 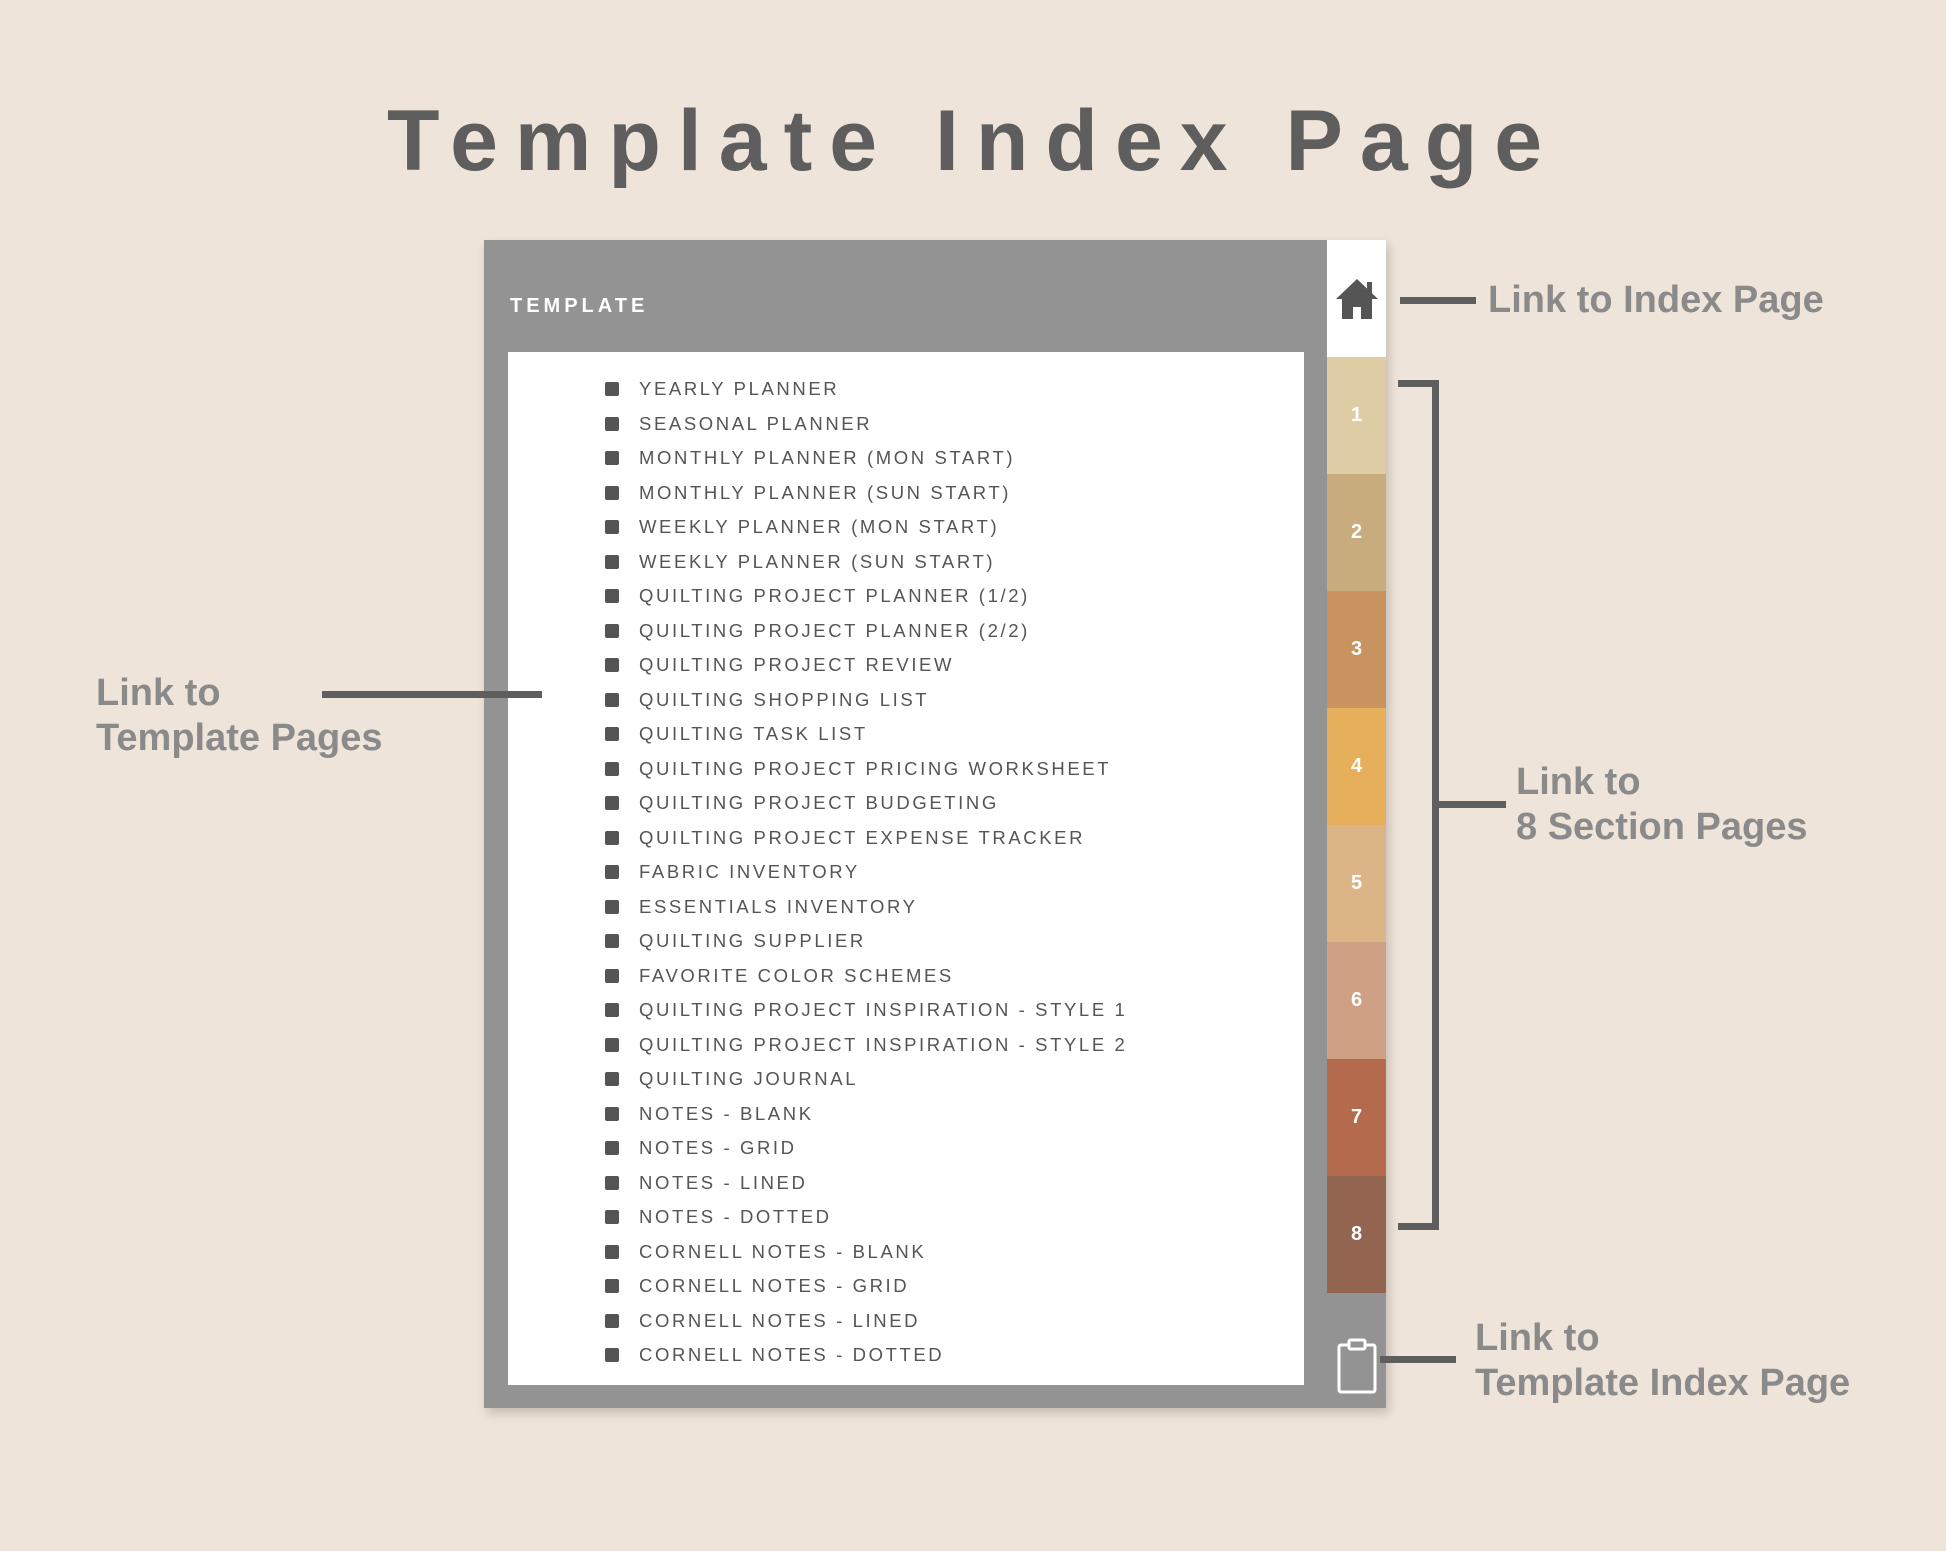 What do you see at coordinates (239, 716) in the screenshot?
I see `templates-callout: Link to Template Pages` at bounding box center [239, 716].